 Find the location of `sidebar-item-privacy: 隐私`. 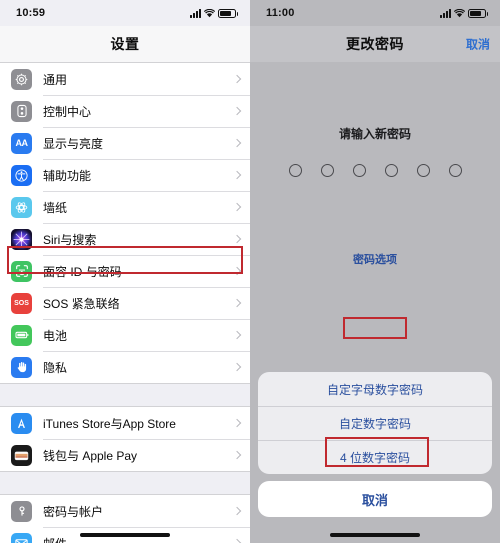

sidebar-item-privacy: 隐私 is located at coordinates (125, 367).